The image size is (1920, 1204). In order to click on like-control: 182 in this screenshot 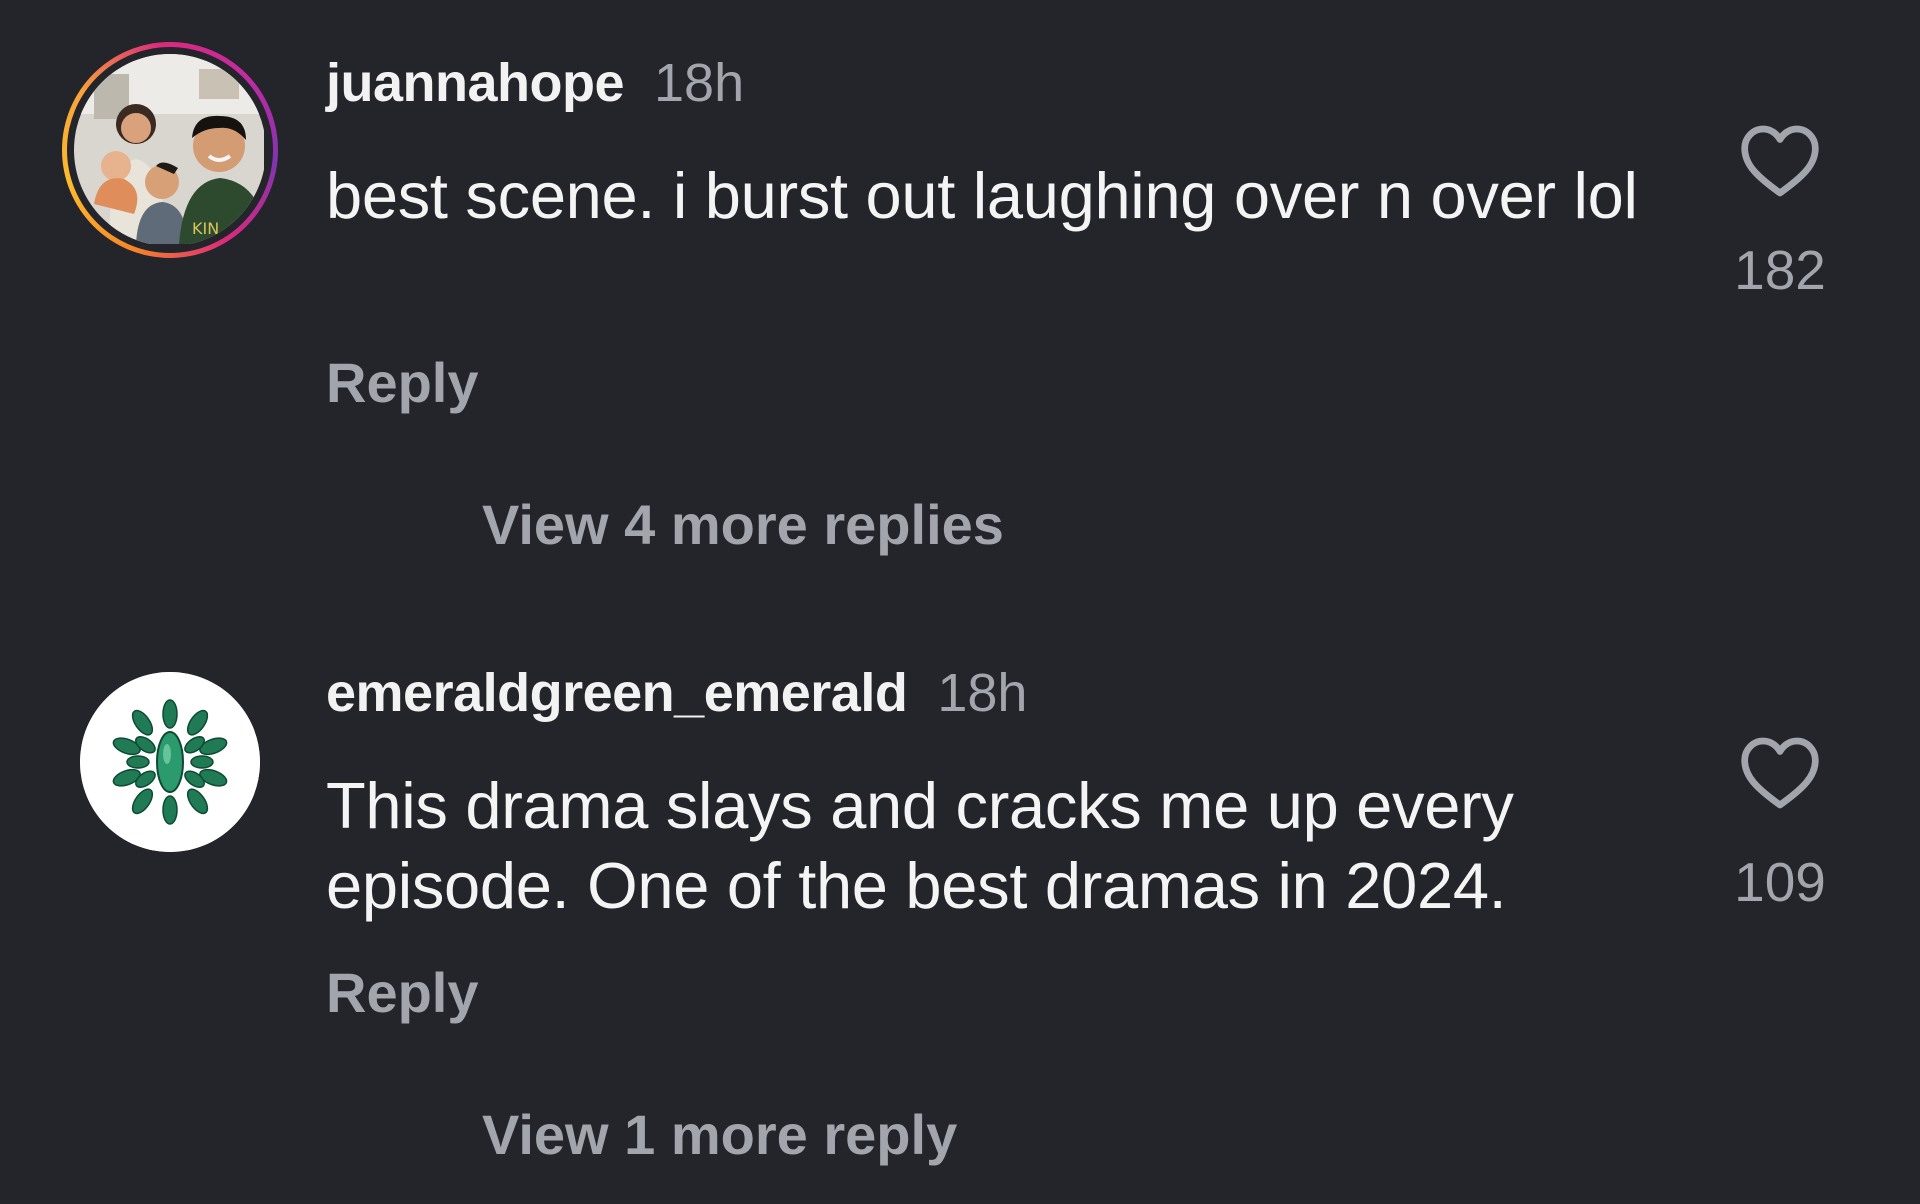, I will do `click(1780, 213)`.